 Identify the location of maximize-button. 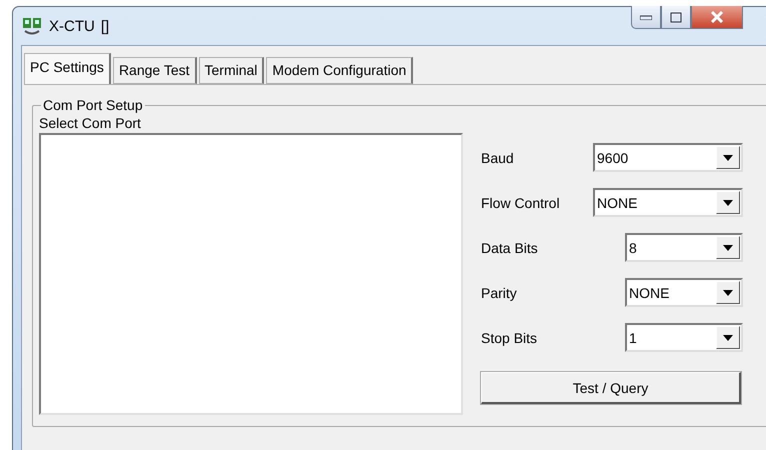
(676, 17).